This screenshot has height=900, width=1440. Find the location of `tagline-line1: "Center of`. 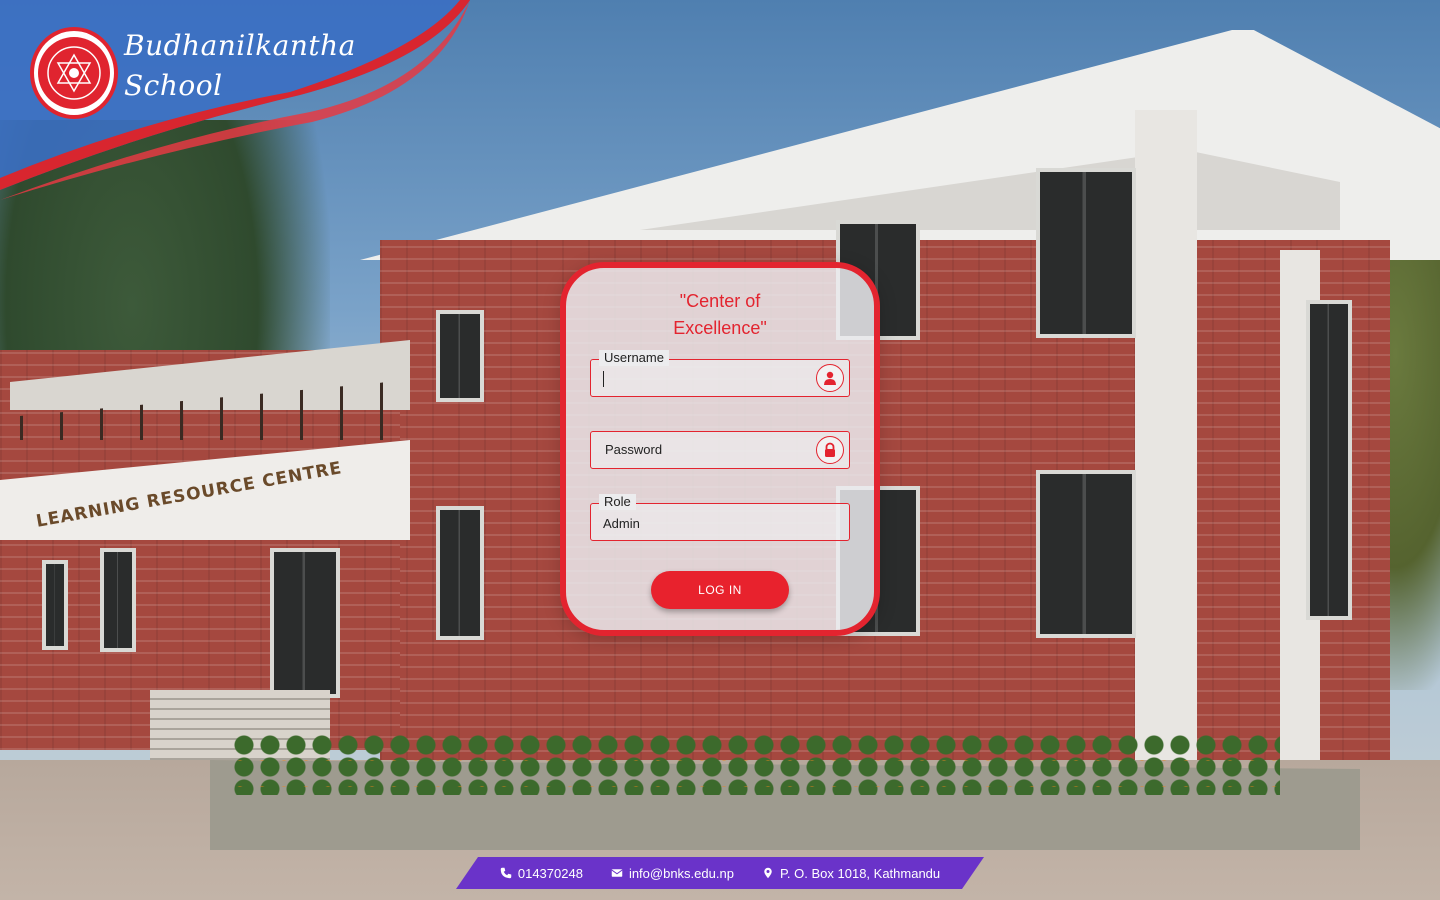

tagline-line1: "Center of is located at coordinates (720, 301).